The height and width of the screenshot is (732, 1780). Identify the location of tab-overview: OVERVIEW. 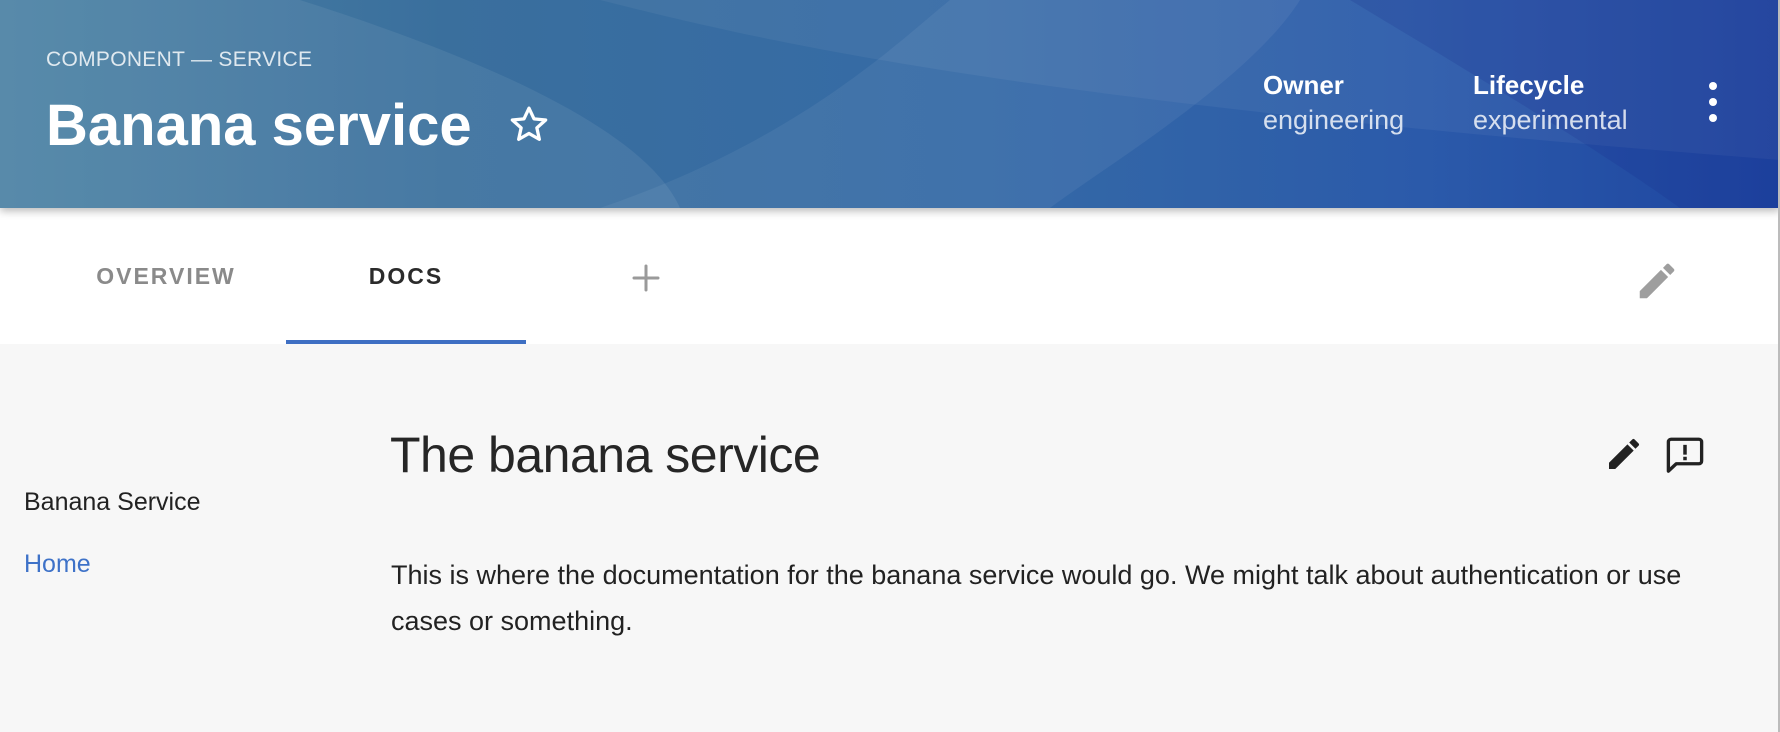
(166, 276).